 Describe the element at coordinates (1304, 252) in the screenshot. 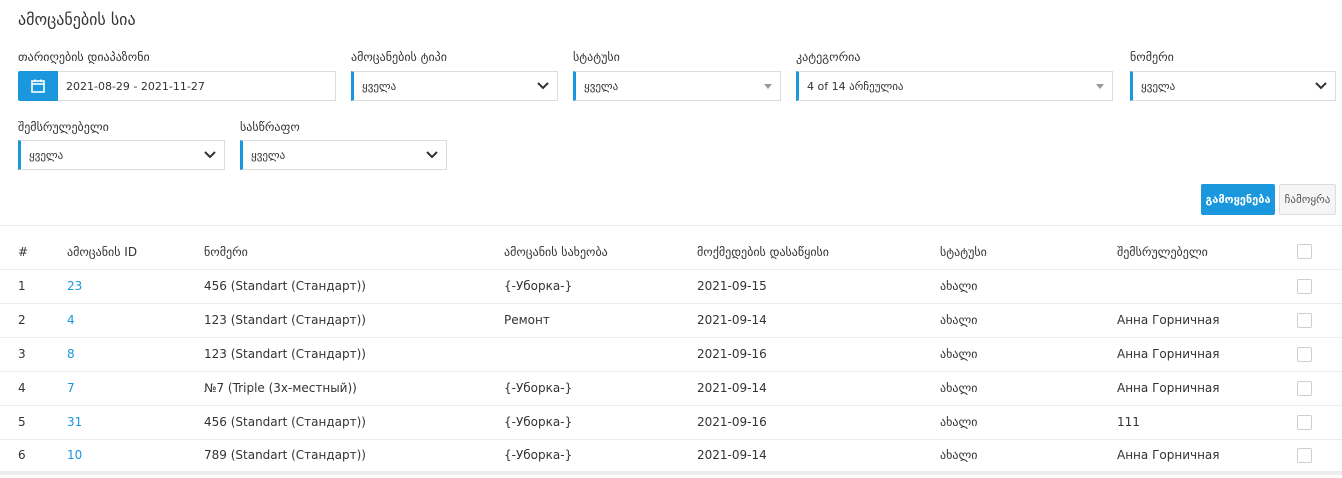

I see `select-all-checkbox` at that location.